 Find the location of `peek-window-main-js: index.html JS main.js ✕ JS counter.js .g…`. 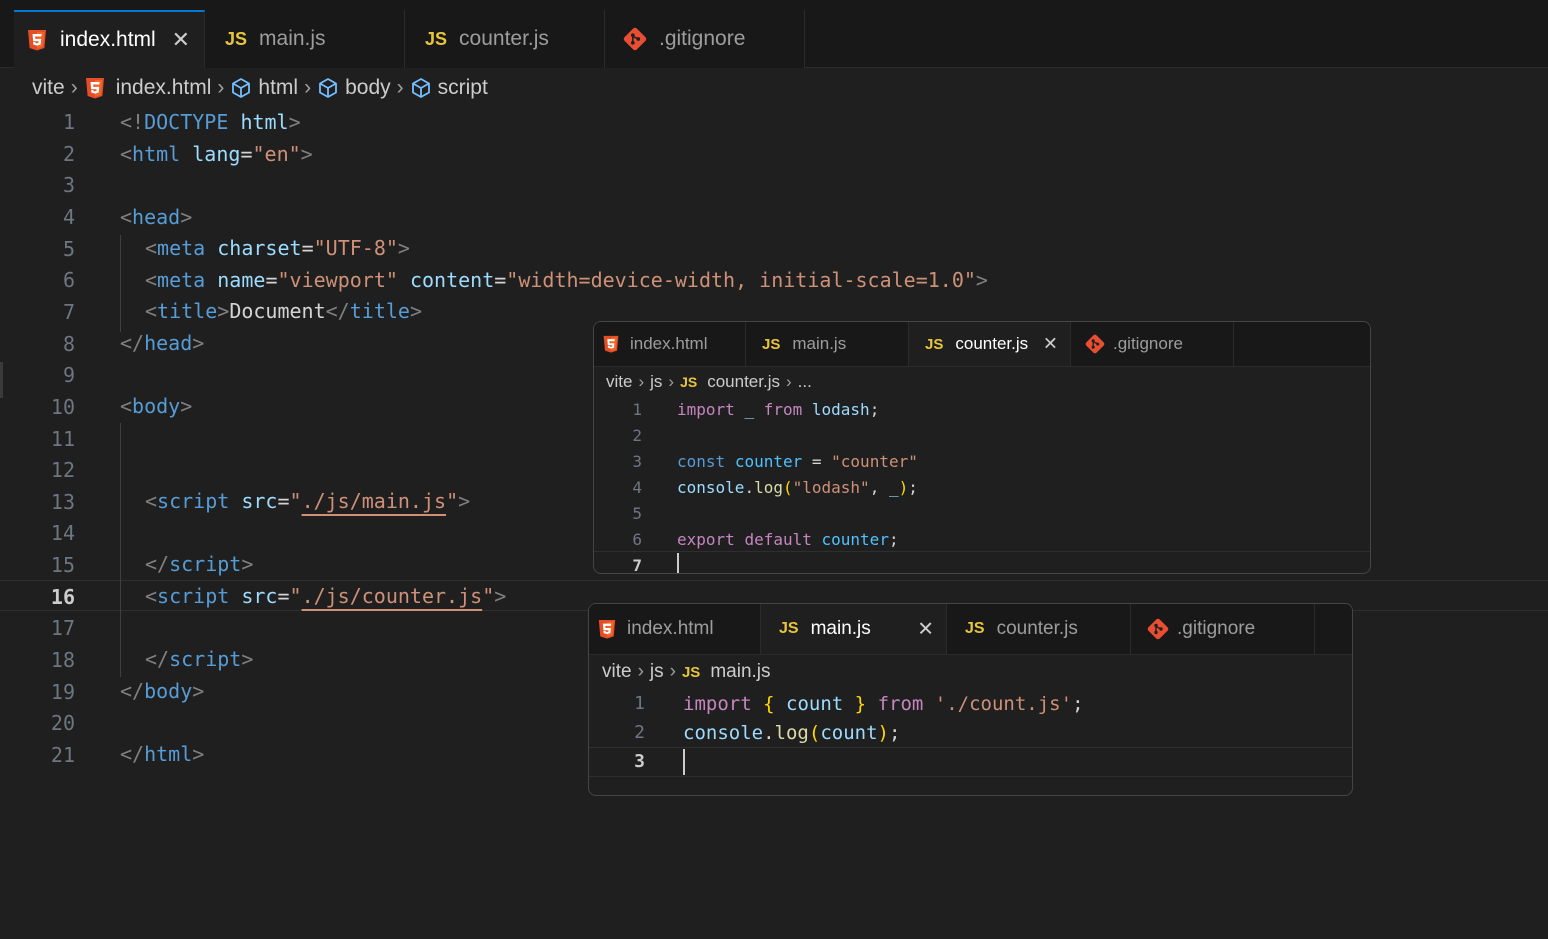

peek-window-main-js: index.html JS main.js ✕ JS counter.js .g… is located at coordinates (970, 699).